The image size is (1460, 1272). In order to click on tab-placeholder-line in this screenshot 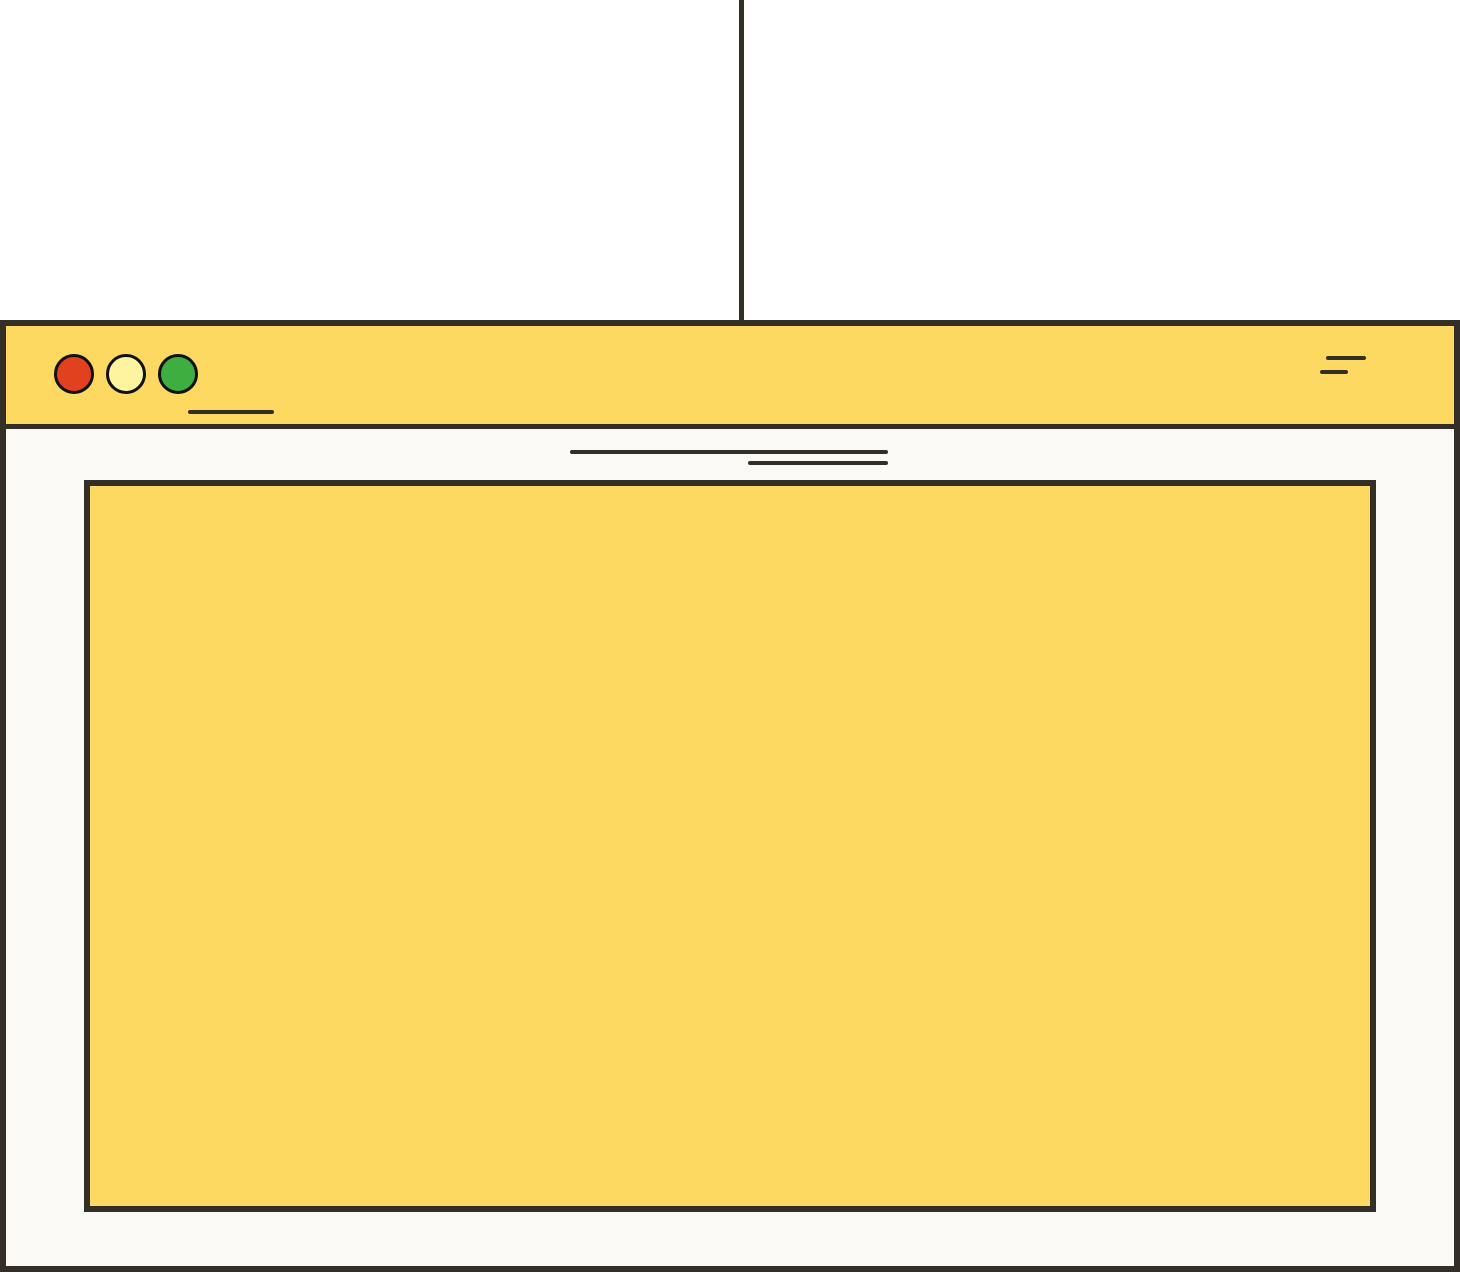, I will do `click(231, 412)`.